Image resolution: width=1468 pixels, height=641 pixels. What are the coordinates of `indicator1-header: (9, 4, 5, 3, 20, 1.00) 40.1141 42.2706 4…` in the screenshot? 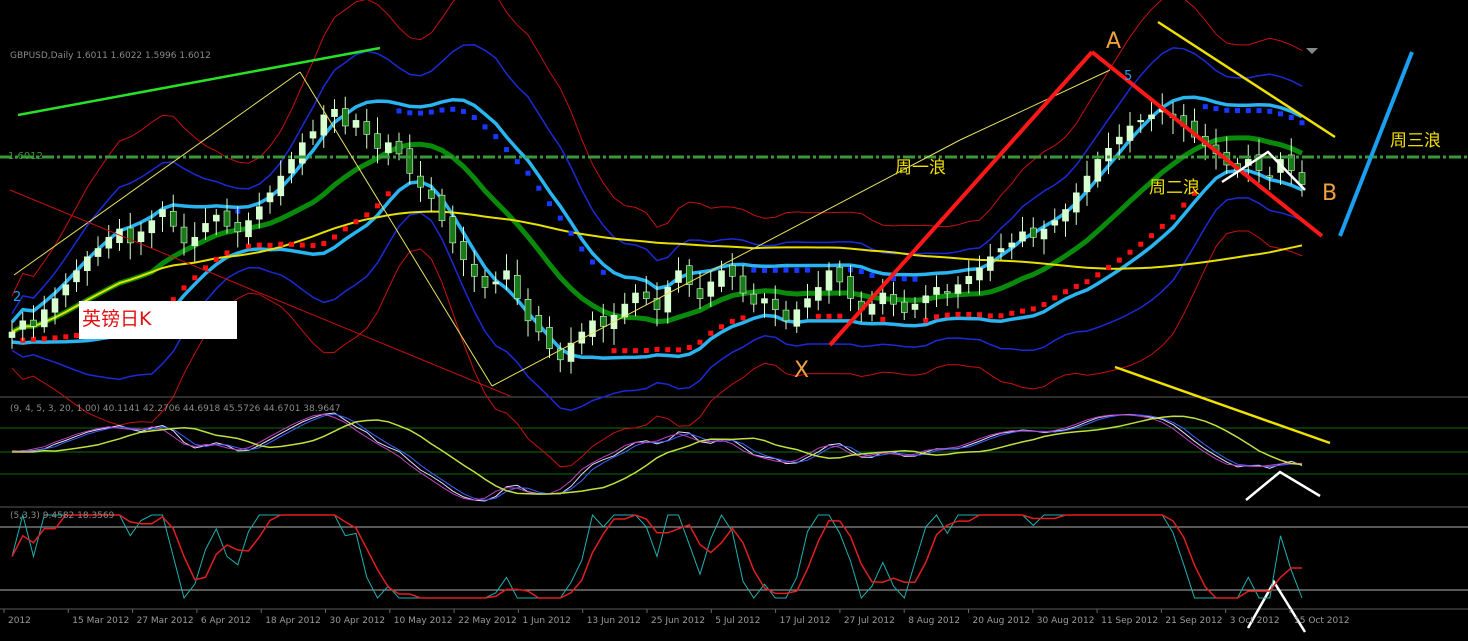 It's located at (175, 409).